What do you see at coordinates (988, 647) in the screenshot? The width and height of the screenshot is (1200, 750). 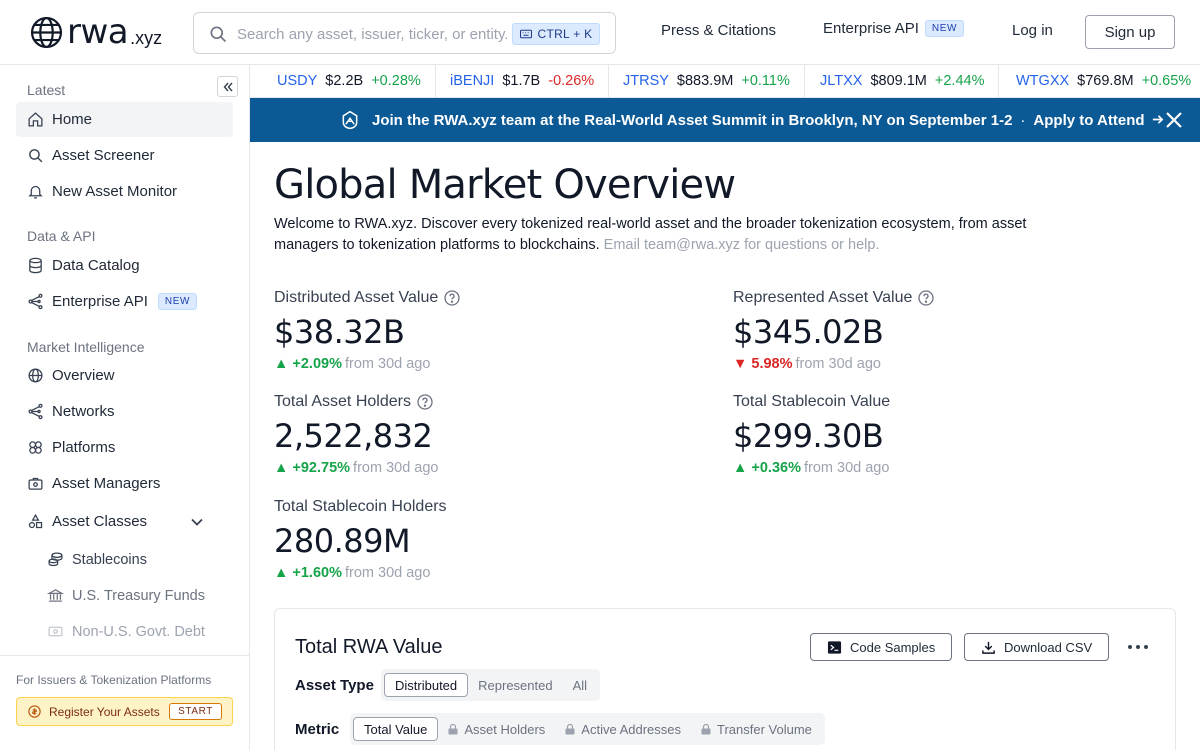 I see `download-icon` at bounding box center [988, 647].